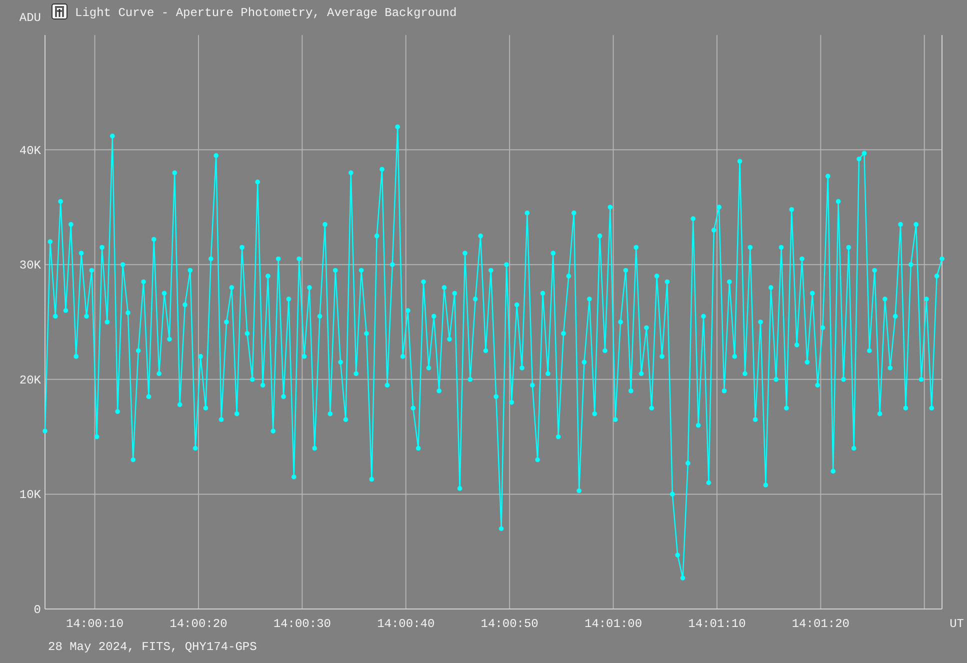 This screenshot has width=967, height=663. What do you see at coordinates (509, 624) in the screenshot?
I see `x-tick-label: 14:00:50` at bounding box center [509, 624].